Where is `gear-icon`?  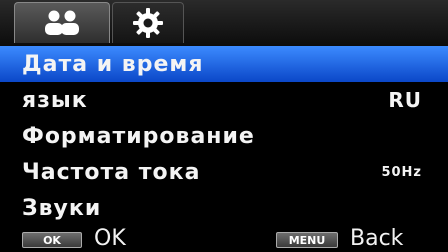 gear-icon is located at coordinates (148, 23).